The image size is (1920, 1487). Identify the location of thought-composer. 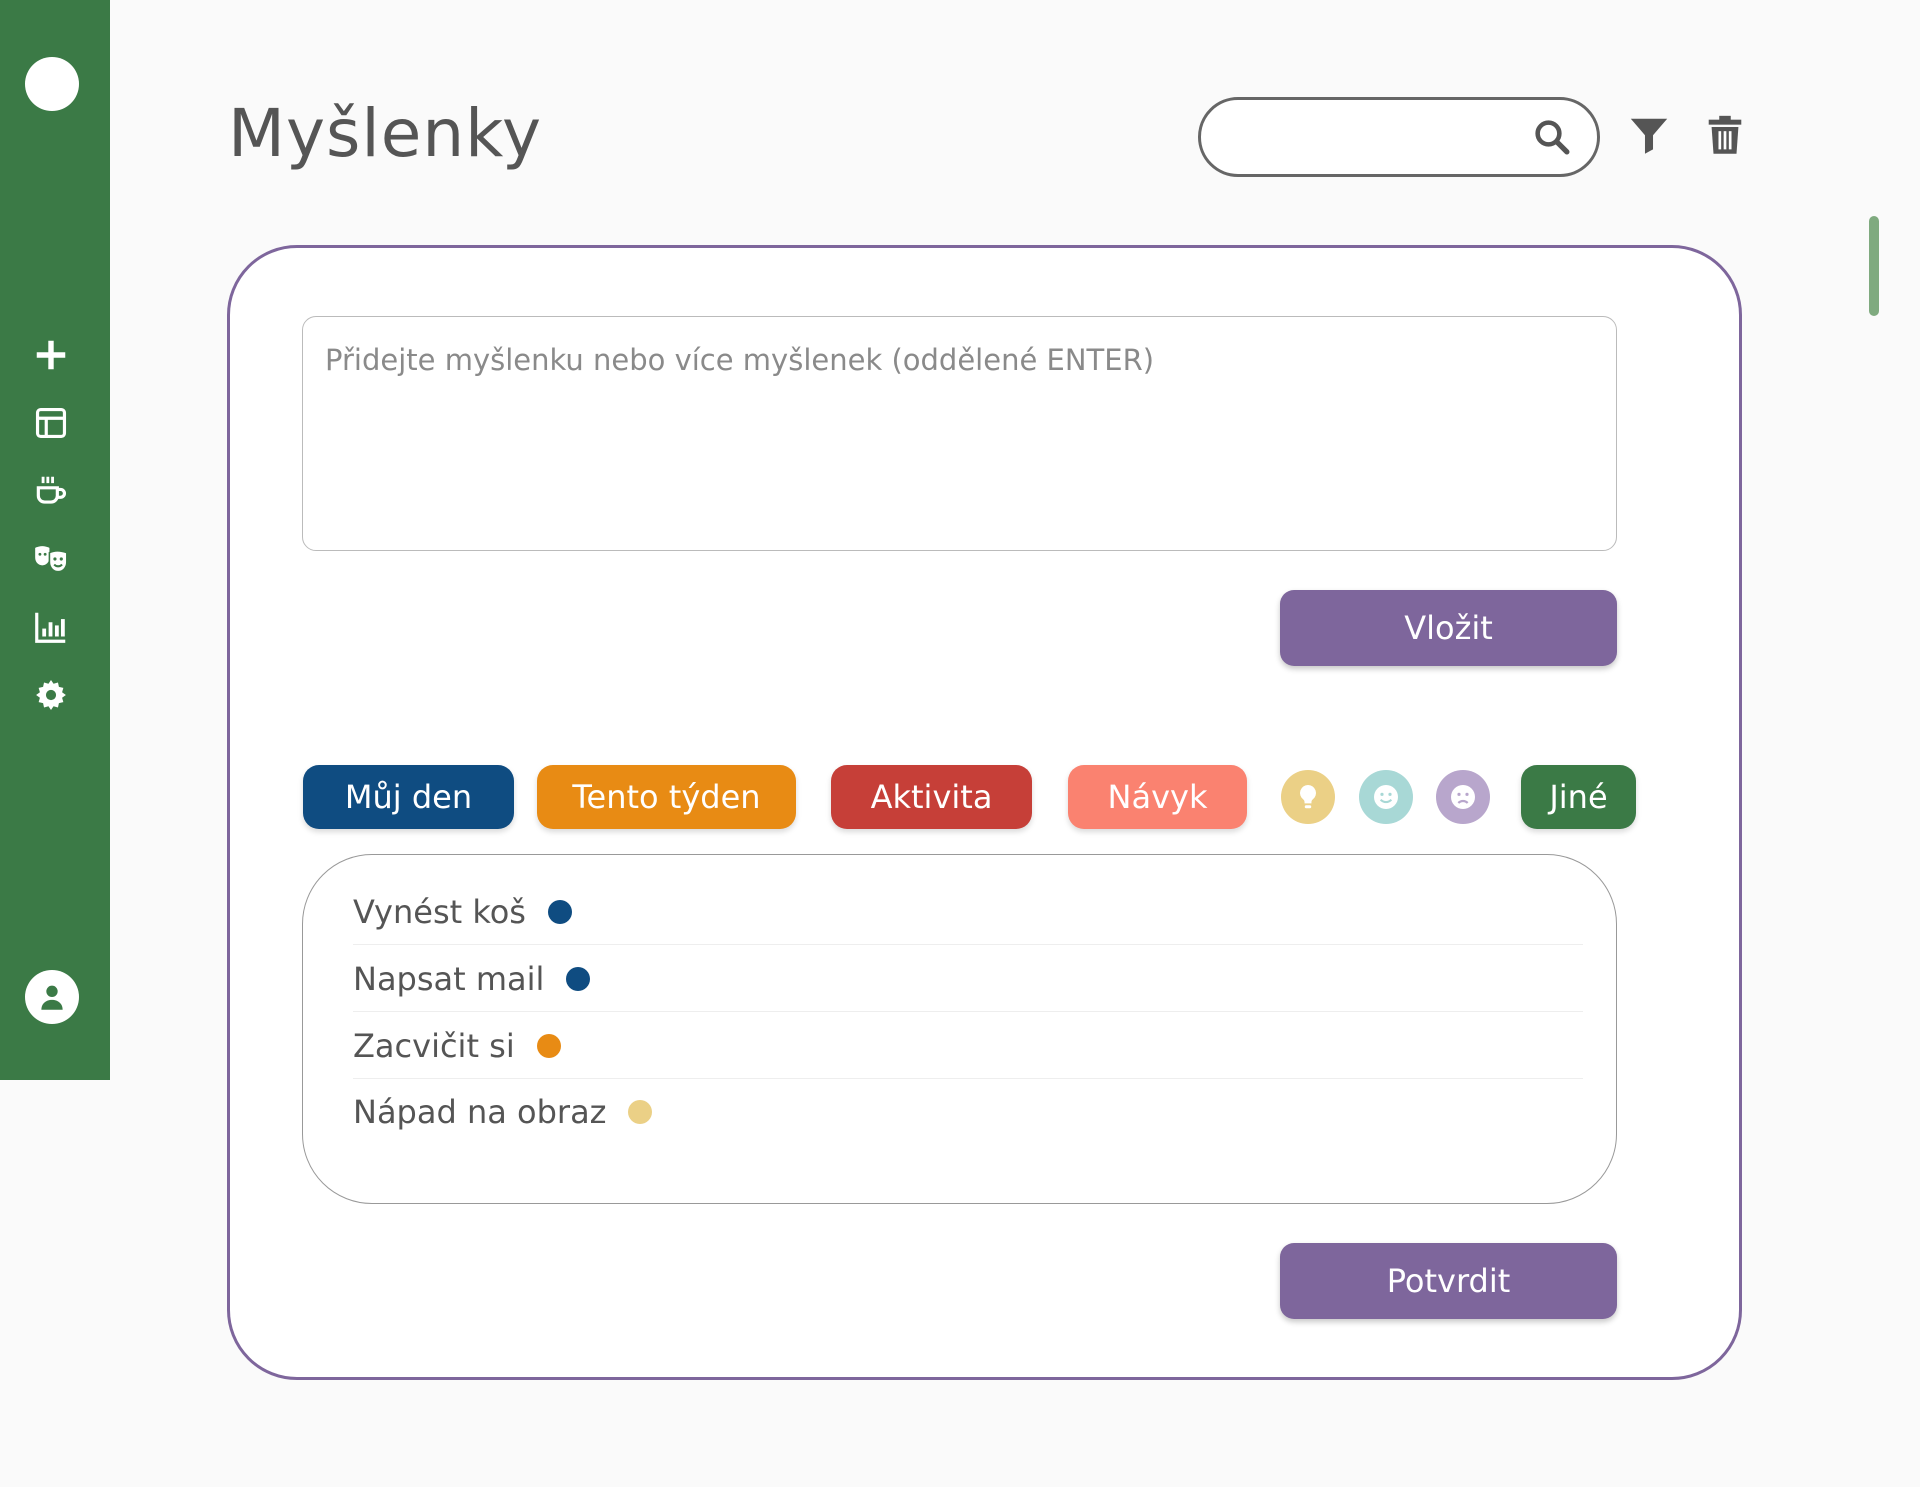
(959, 433).